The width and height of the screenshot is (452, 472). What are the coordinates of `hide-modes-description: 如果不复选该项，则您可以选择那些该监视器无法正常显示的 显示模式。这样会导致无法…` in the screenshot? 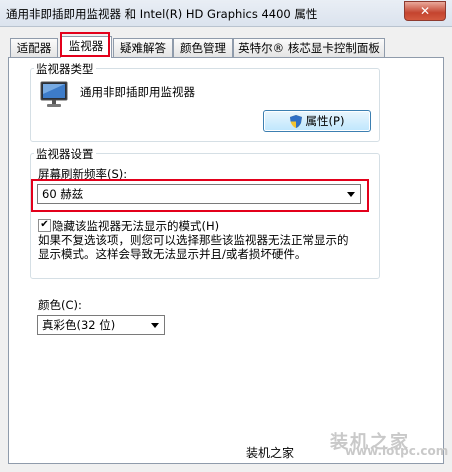 It's located at (193, 247).